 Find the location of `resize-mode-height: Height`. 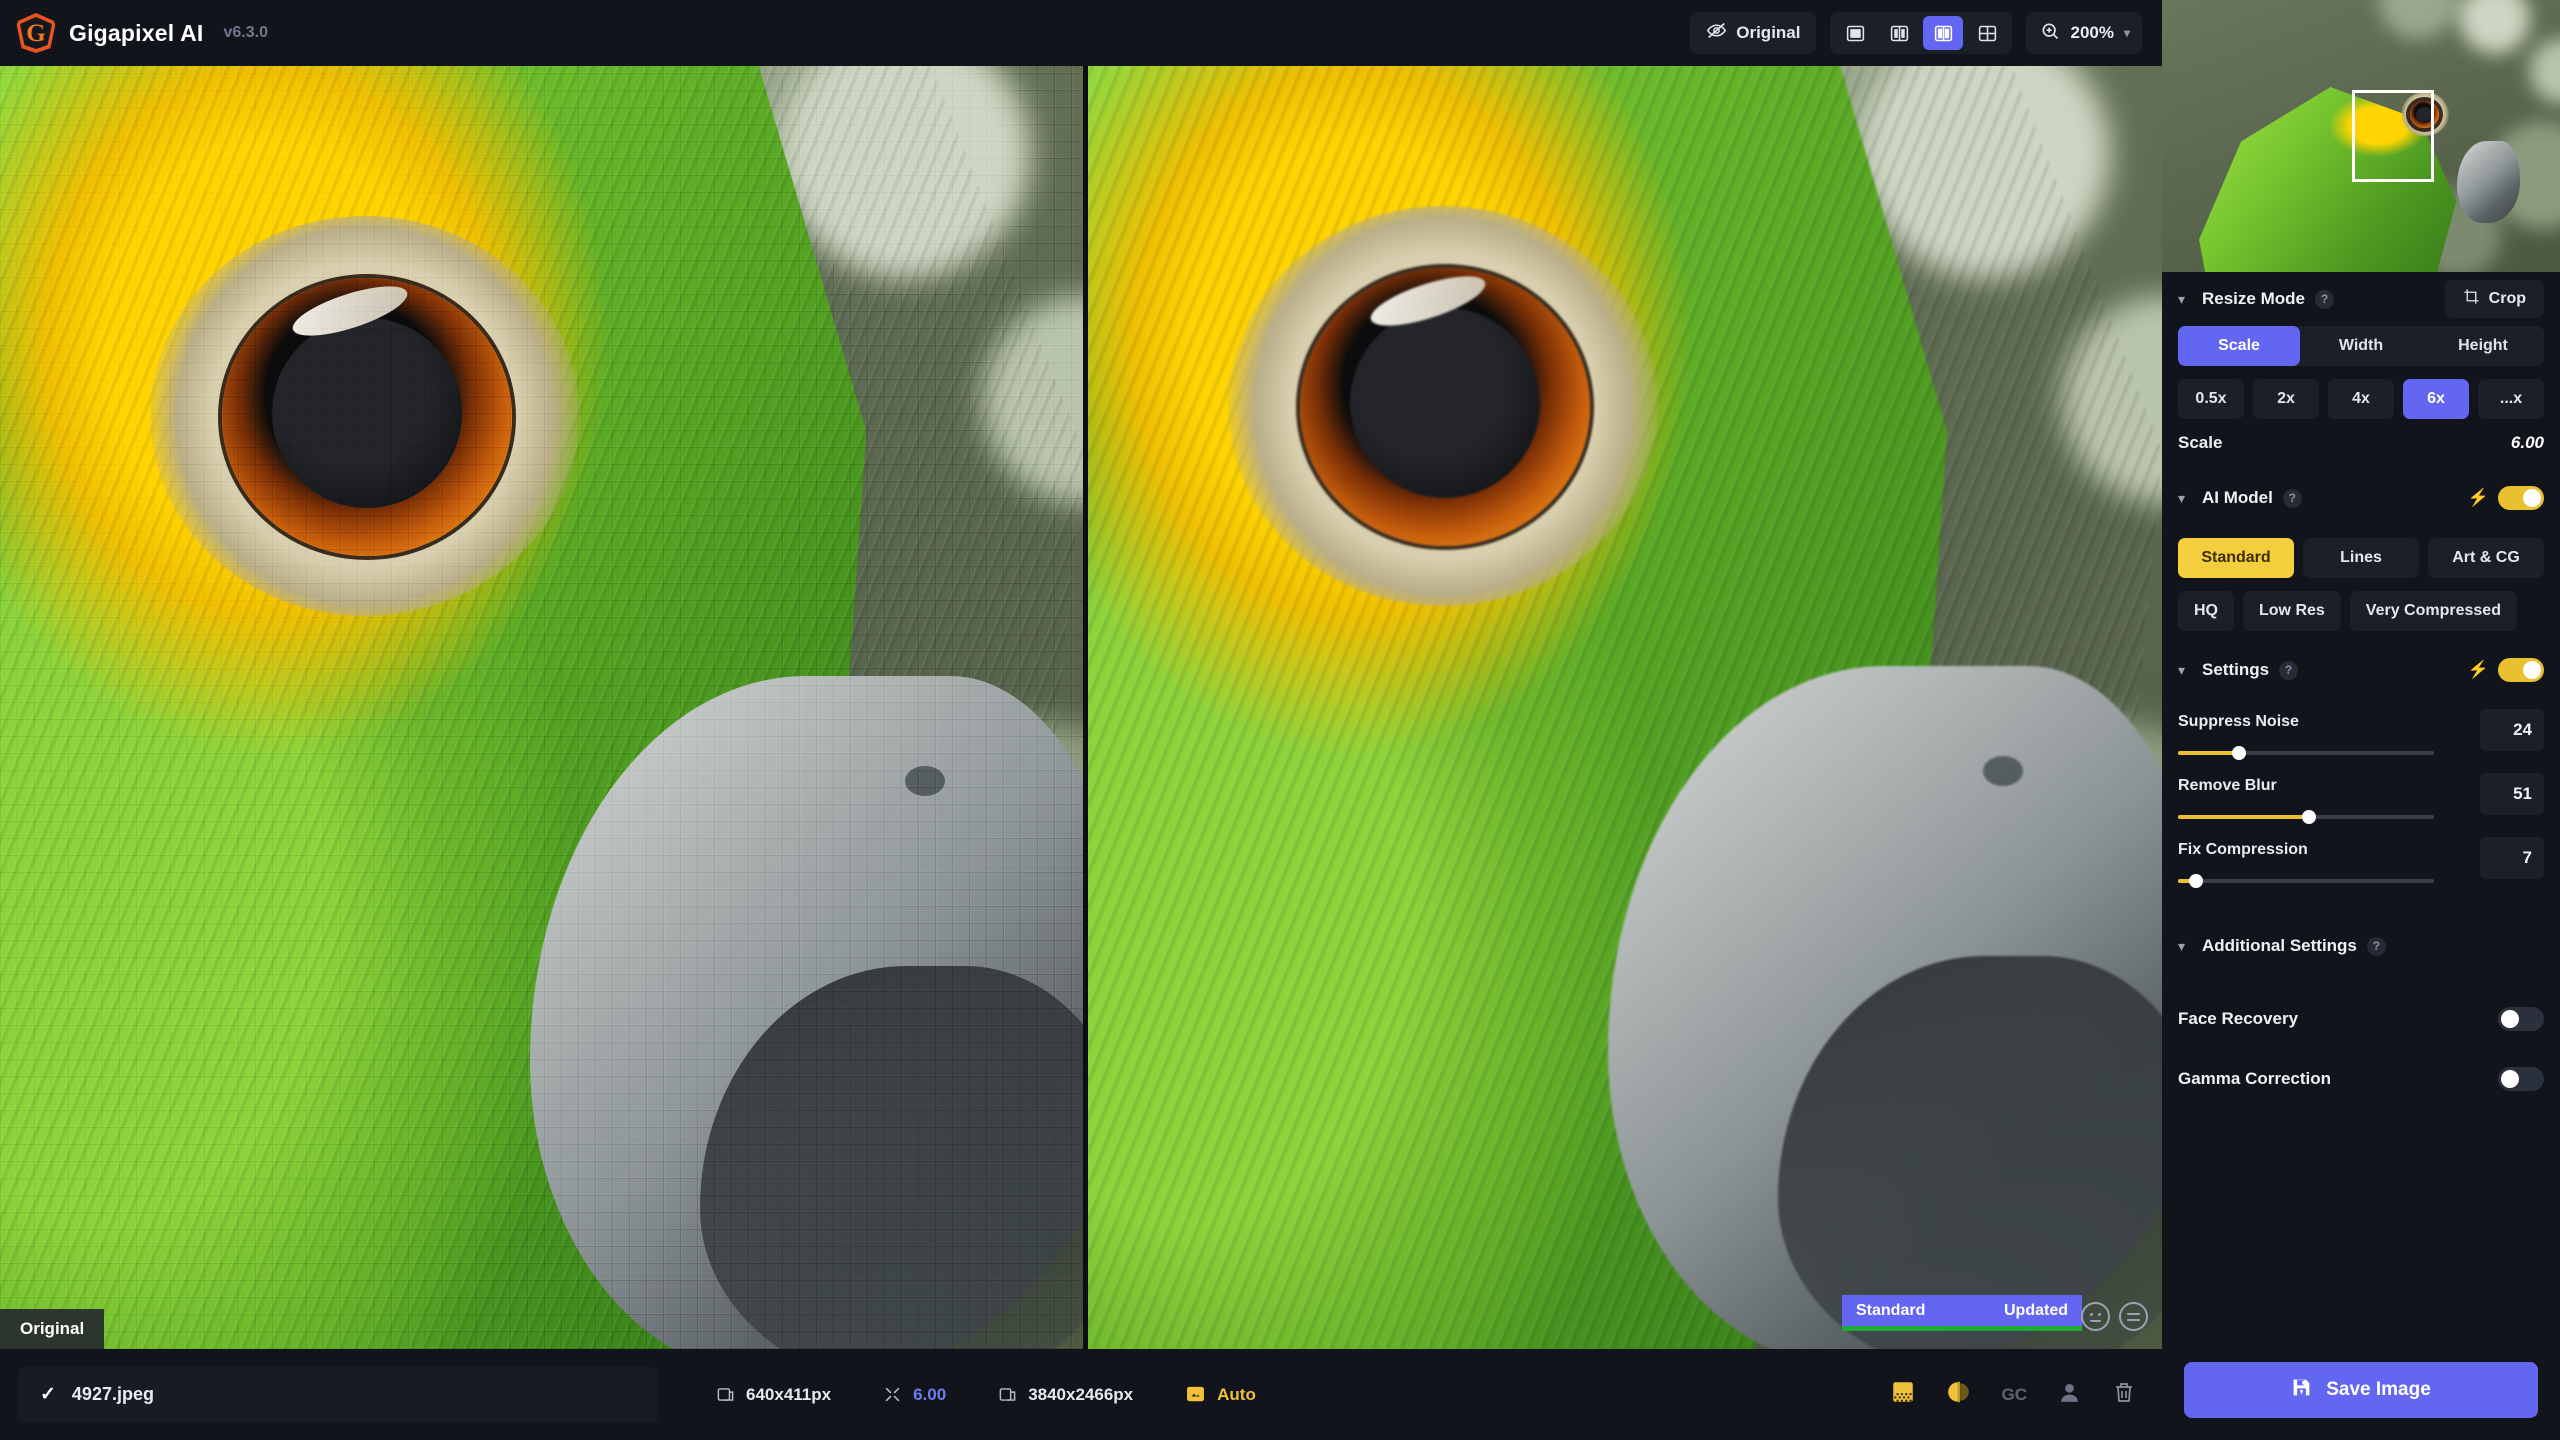

resize-mode-height: Height is located at coordinates (2483, 346).